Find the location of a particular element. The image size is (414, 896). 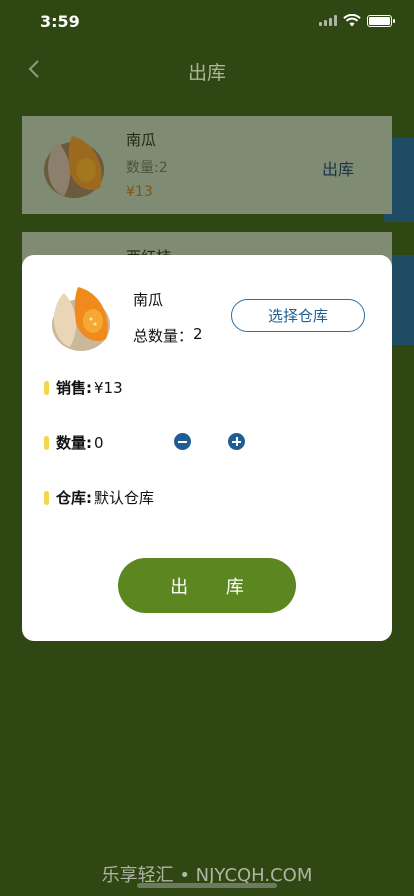

home-indicator is located at coordinates (207, 885).